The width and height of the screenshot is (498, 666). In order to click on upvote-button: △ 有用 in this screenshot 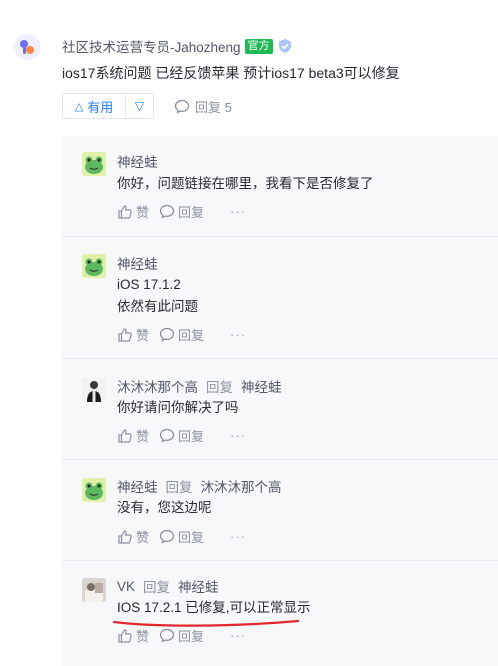, I will do `click(94, 106)`.